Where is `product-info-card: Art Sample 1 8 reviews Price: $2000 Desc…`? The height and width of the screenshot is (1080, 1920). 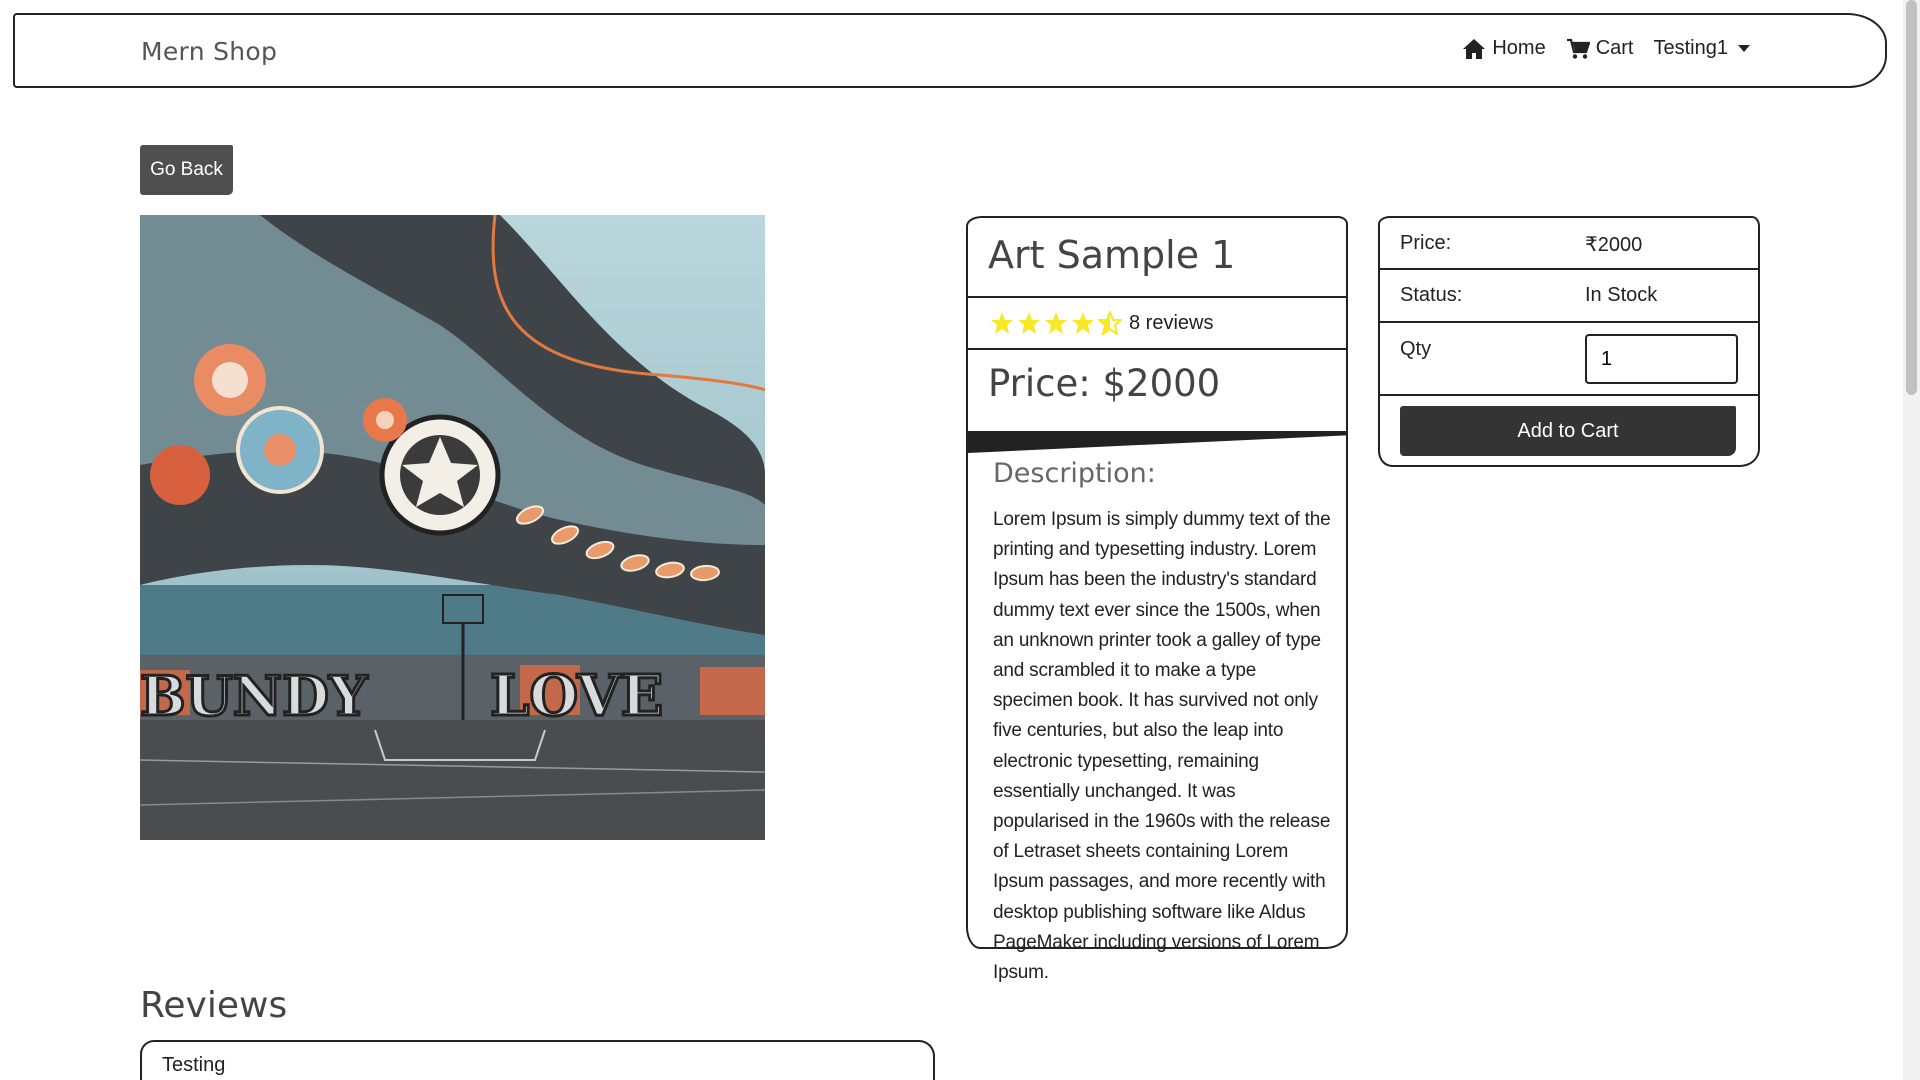 product-info-card: Art Sample 1 8 reviews Price: $2000 Desc… is located at coordinates (1157, 599).